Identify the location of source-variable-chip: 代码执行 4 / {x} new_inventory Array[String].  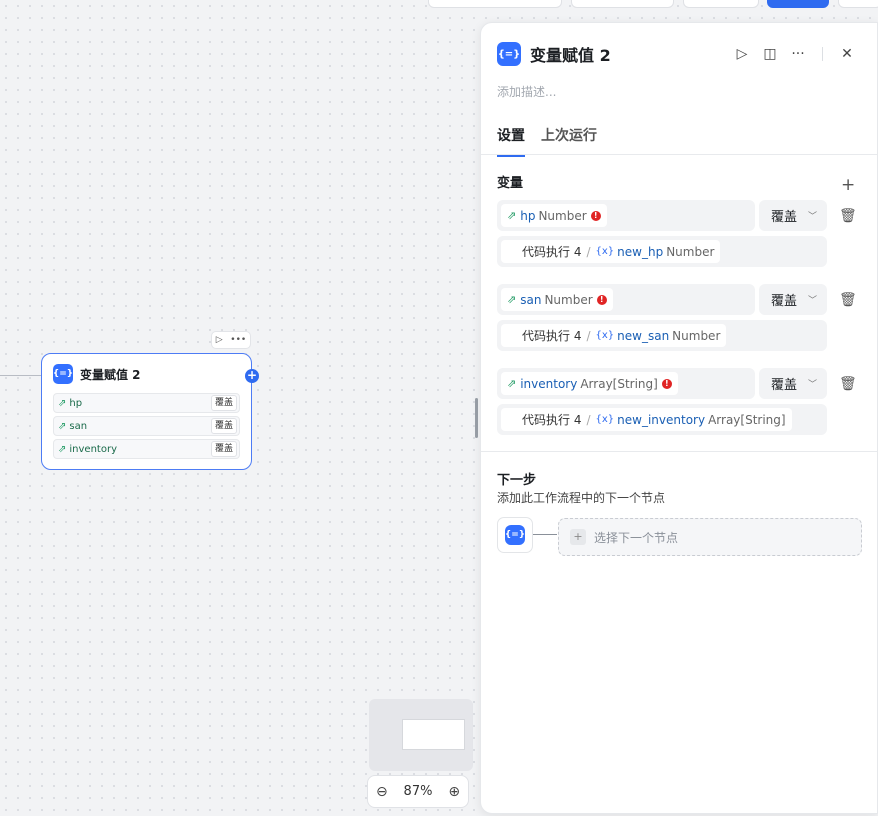
(646, 419).